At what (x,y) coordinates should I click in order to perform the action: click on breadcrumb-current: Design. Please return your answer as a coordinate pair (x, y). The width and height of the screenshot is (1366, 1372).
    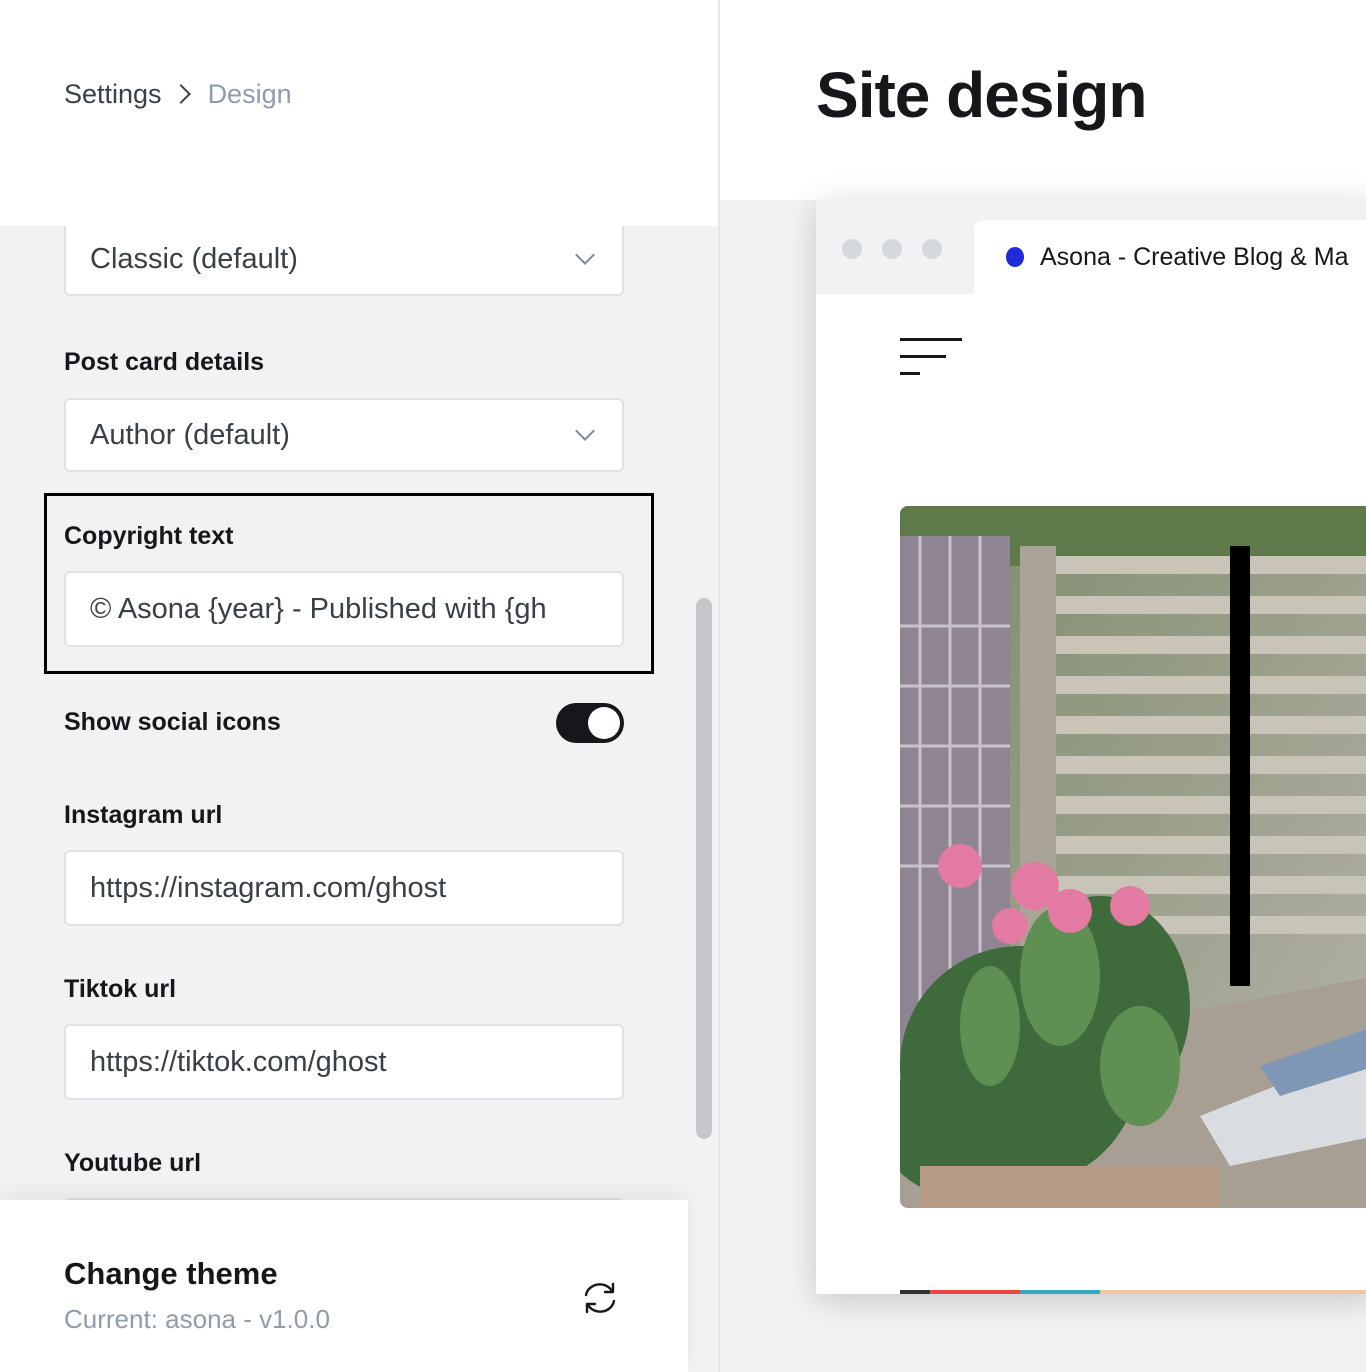
    Looking at the image, I should click on (249, 93).